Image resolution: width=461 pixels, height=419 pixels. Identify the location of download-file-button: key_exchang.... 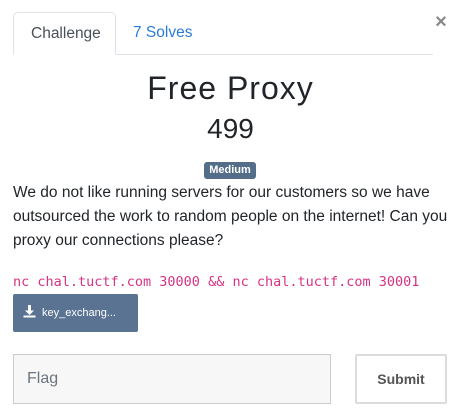
(75, 313).